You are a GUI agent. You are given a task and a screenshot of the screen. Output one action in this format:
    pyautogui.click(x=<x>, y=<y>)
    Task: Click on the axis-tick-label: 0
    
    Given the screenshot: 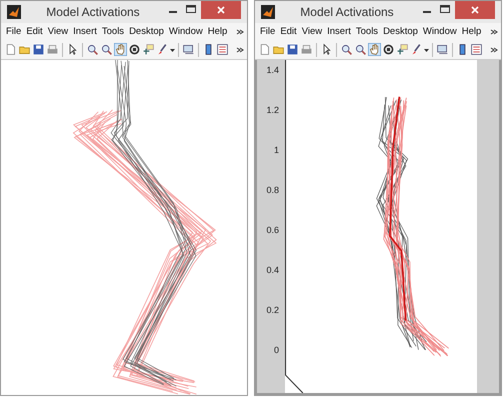 What is the action you would take?
    pyautogui.click(x=276, y=350)
    